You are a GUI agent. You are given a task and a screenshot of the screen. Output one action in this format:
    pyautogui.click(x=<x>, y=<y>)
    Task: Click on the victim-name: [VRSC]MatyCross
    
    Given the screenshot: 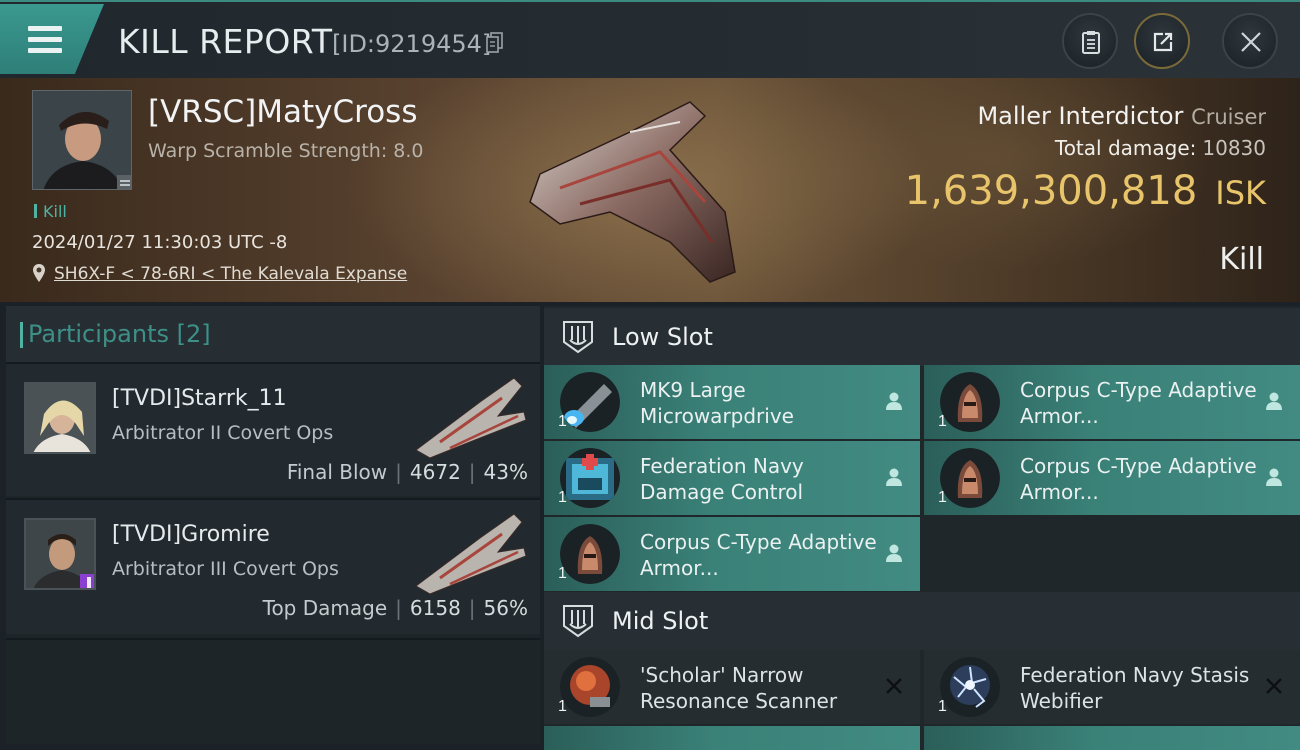 What is the action you would take?
    pyautogui.click(x=282, y=112)
    